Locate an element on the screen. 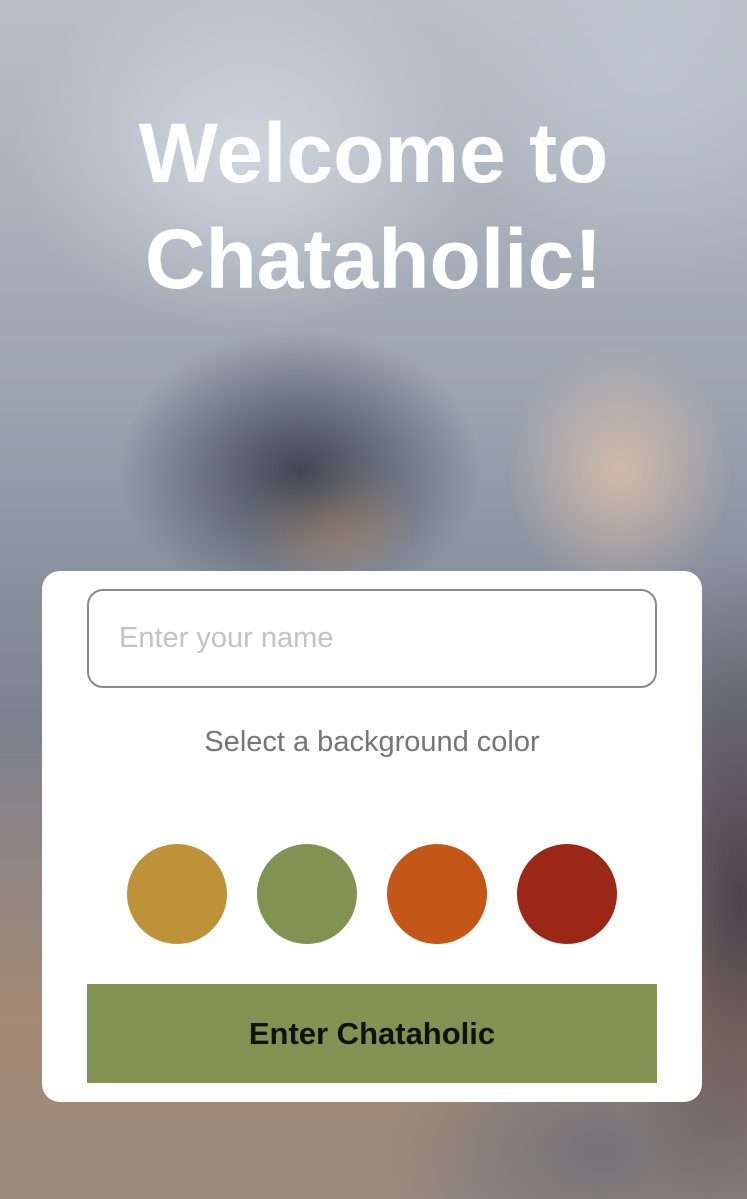 The height and width of the screenshot is (1199, 747). background-color-label: Select a background color is located at coordinates (372, 742).